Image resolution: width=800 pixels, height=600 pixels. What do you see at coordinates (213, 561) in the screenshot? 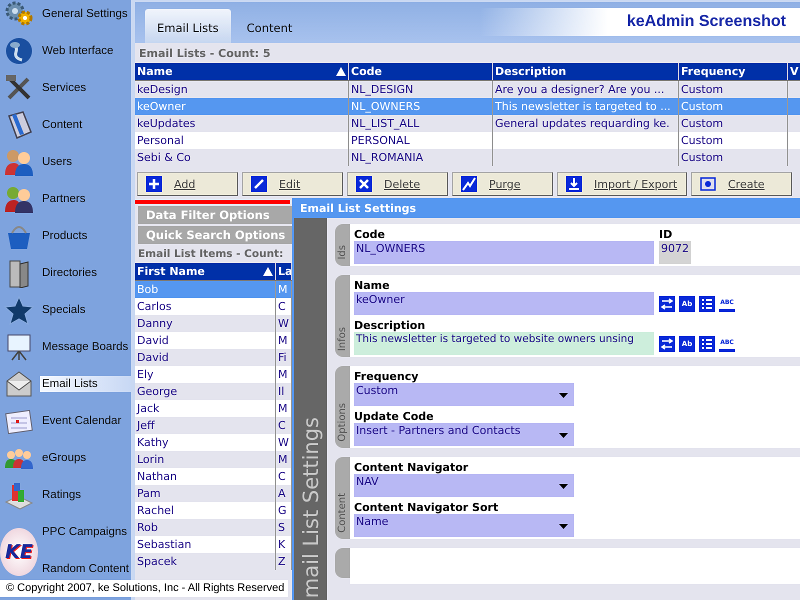
I see `table-row: Spacek Z` at bounding box center [213, 561].